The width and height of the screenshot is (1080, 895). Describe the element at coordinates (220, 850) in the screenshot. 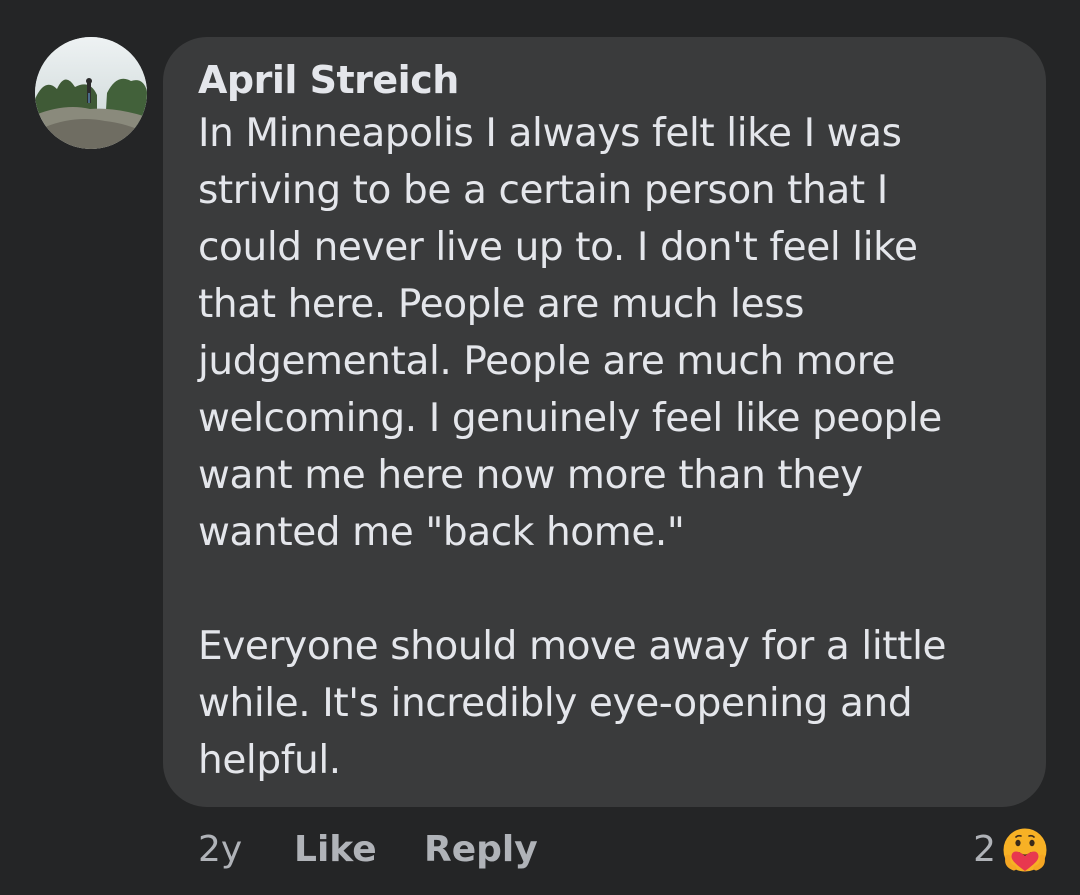

I see `comment-timestamp: 2y` at that location.